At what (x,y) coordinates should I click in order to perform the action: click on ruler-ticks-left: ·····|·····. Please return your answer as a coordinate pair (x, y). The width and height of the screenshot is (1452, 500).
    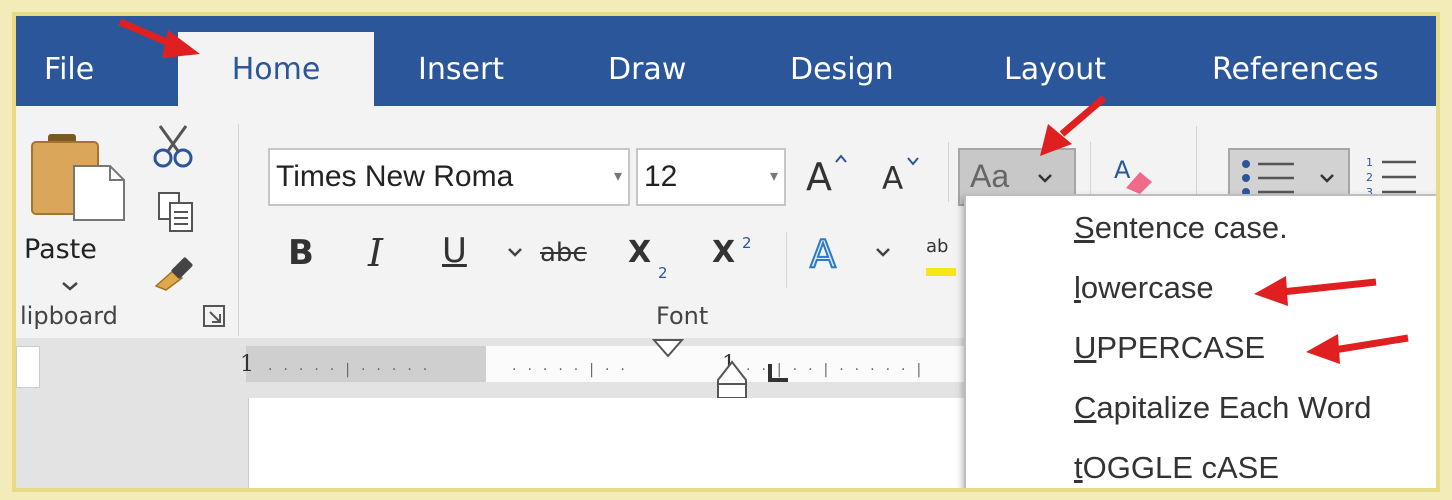
    Looking at the image, I should click on (353, 370).